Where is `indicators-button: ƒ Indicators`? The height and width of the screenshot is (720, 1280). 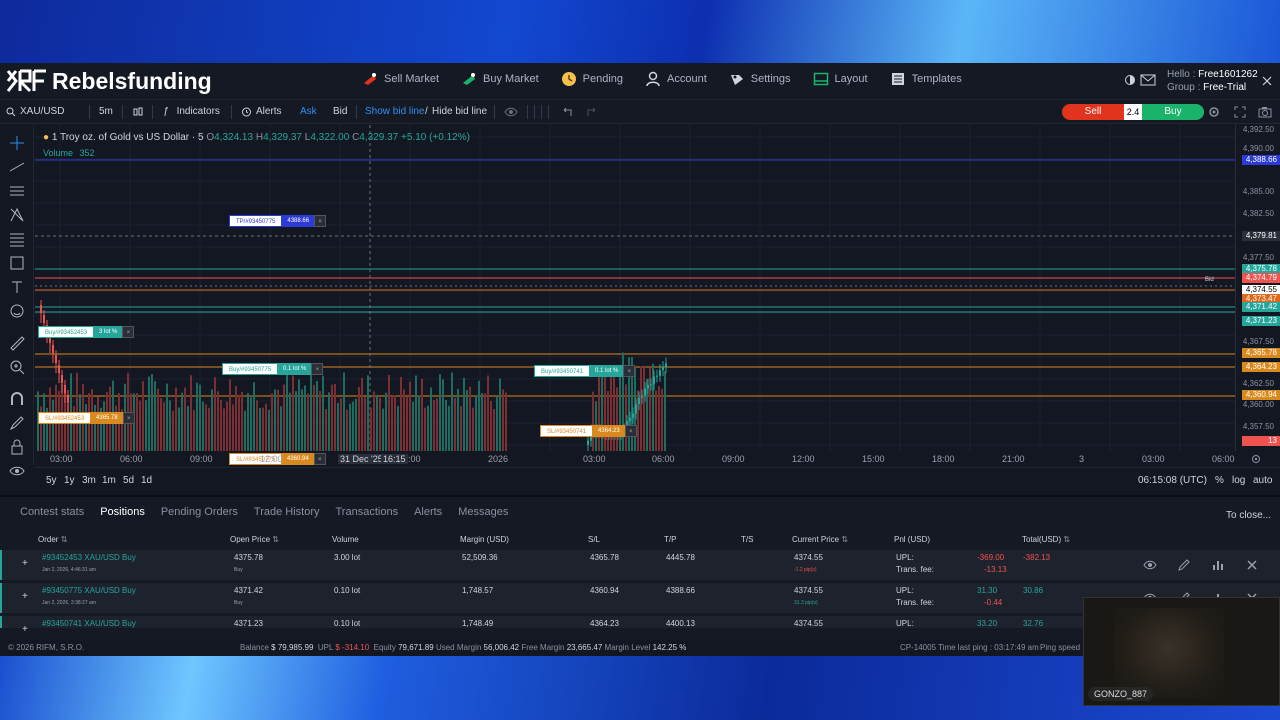
indicators-button: ƒ Indicators is located at coordinates (191, 111).